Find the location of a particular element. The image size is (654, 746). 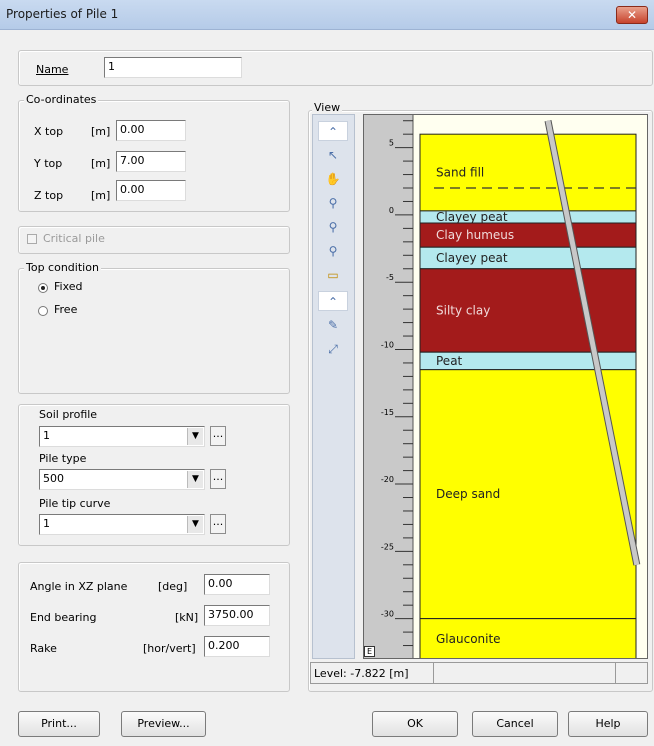

angle-input: 0.00 is located at coordinates (237, 584).